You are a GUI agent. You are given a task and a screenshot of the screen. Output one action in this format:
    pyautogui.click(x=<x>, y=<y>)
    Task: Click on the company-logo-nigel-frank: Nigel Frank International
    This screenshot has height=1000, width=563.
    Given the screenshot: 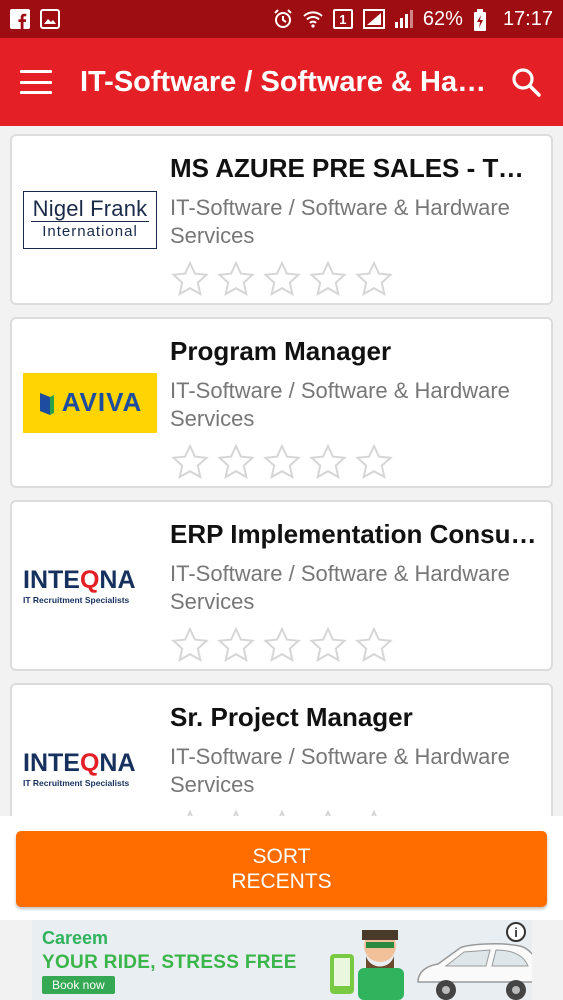 What is the action you would take?
    pyautogui.click(x=87, y=219)
    